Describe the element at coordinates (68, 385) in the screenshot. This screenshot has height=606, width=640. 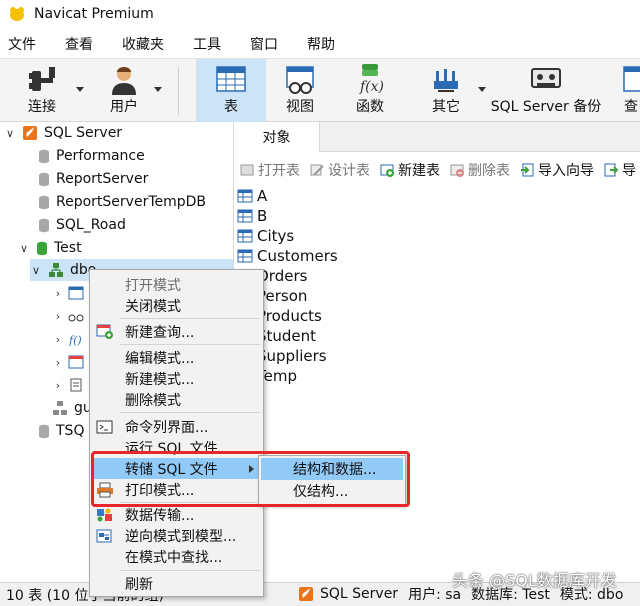
I see `tree-reports-node: ›` at that location.